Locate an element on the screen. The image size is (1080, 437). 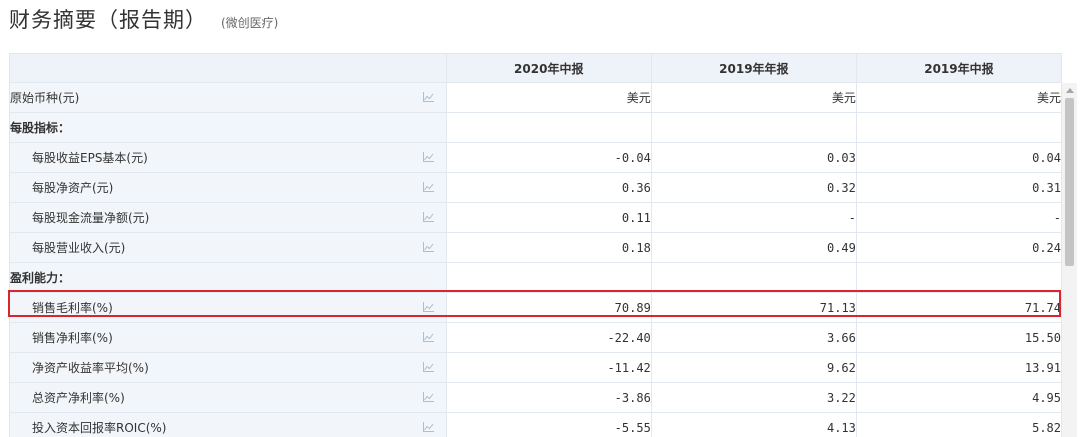
column-header: 2019年中报 is located at coordinates (959, 68).